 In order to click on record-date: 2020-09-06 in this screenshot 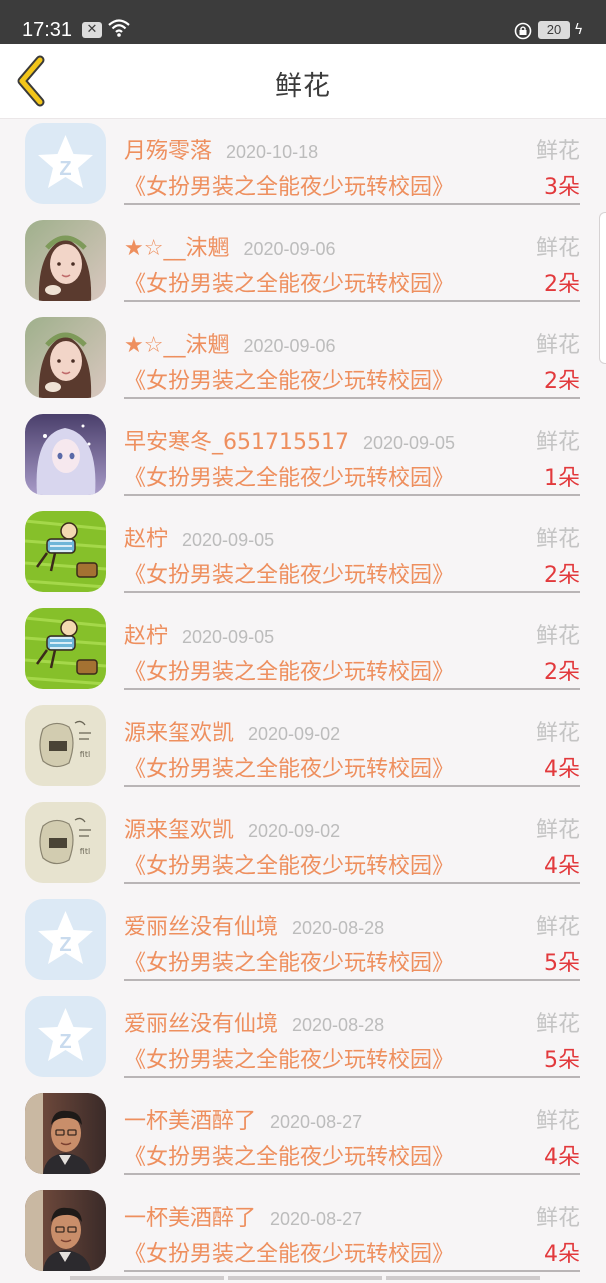, I will do `click(289, 249)`.